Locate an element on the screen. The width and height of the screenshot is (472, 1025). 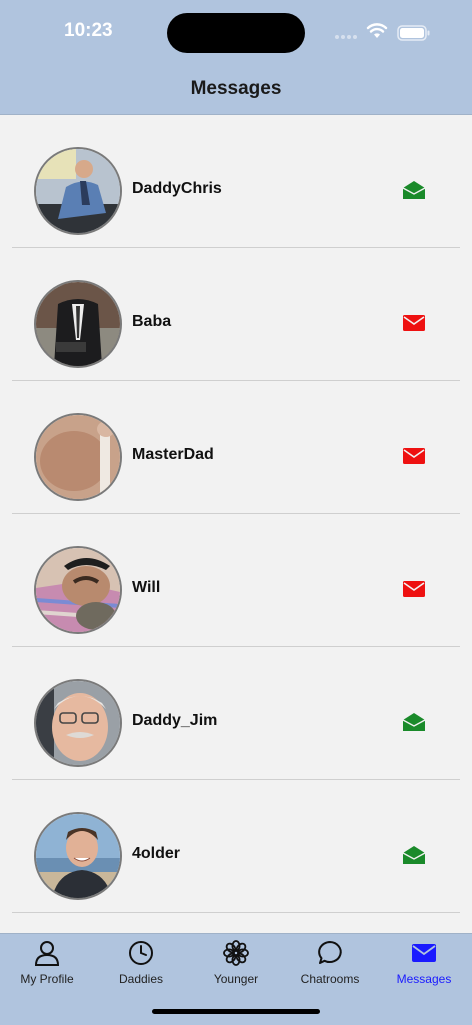
tab-label: Younger is located at coordinates (236, 979).